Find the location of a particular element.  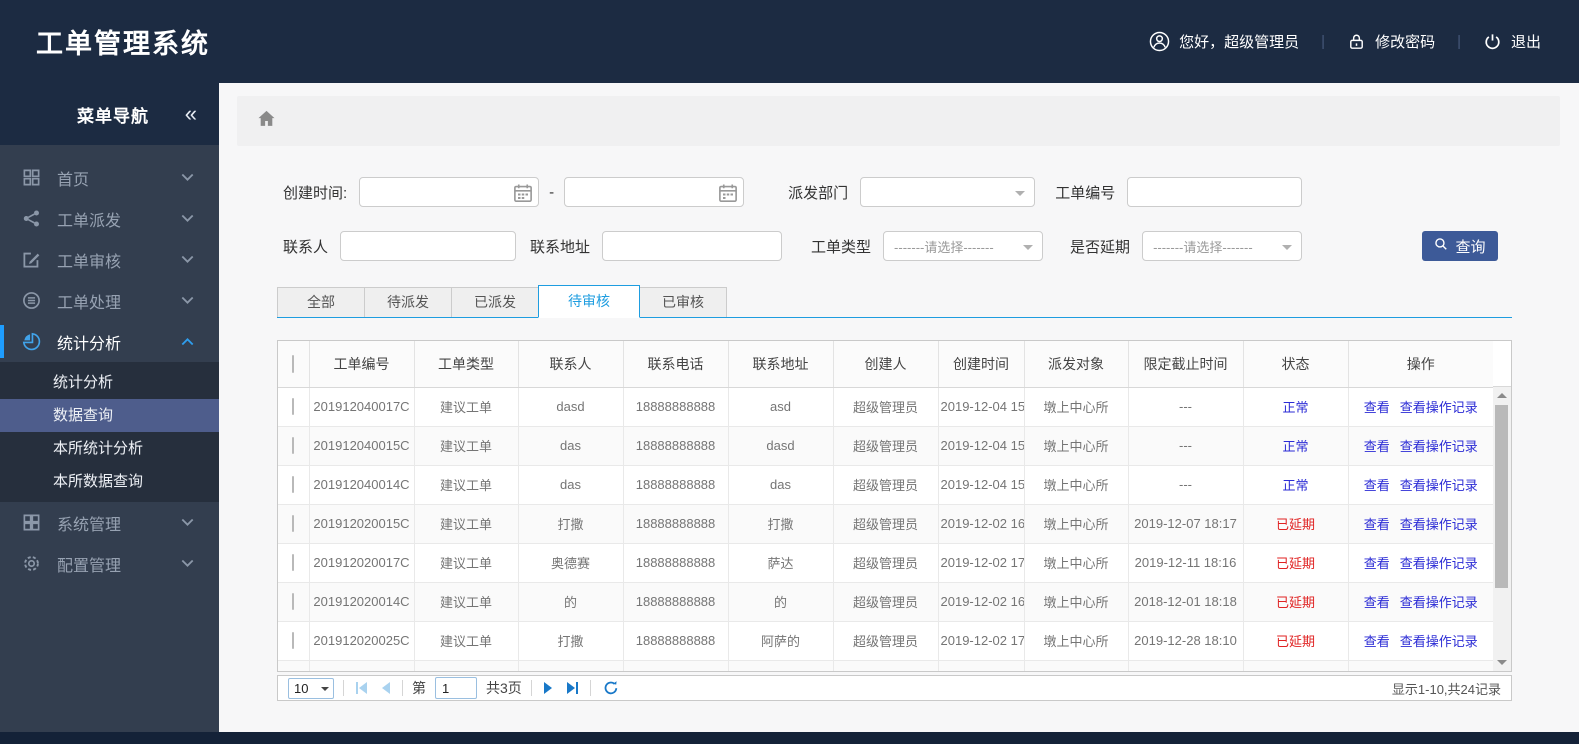

change-password-text: 修改密码 is located at coordinates (1405, 42).